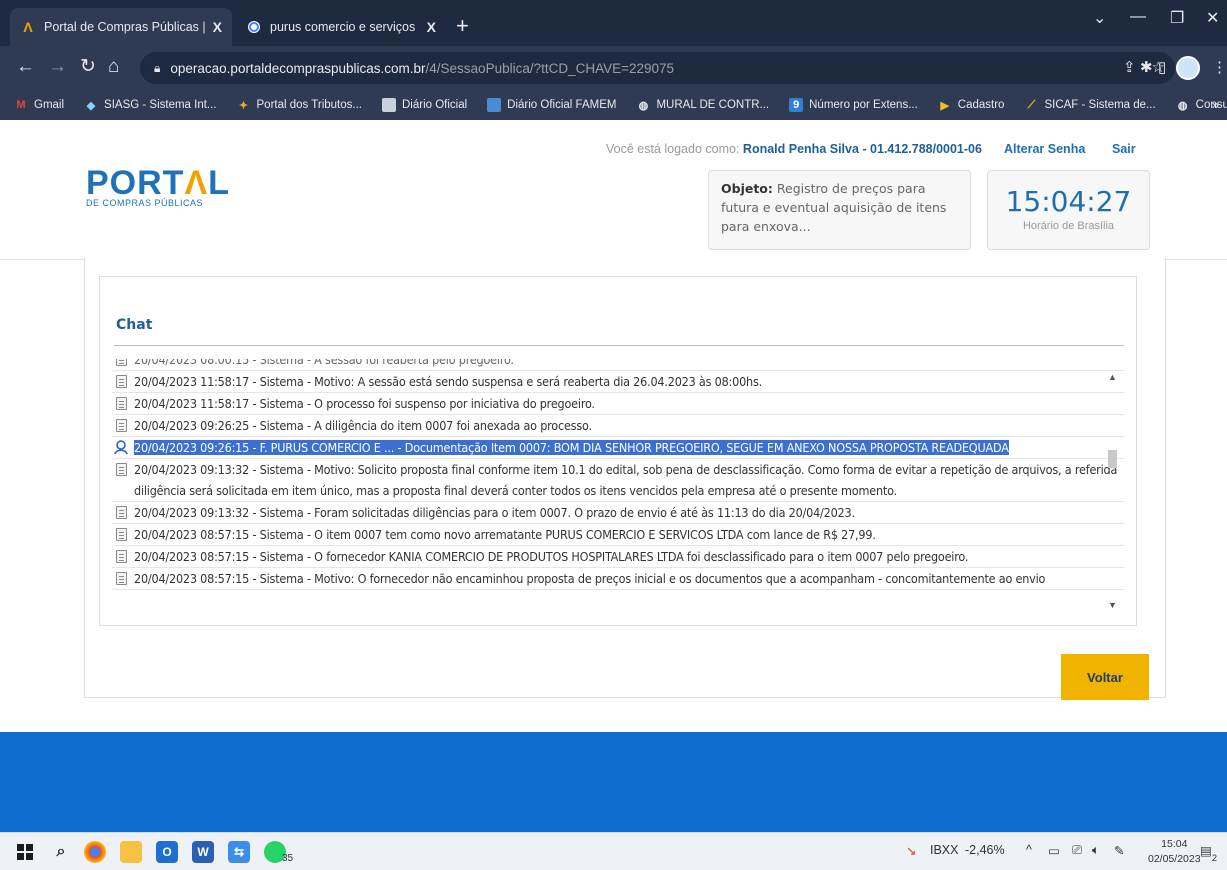  What do you see at coordinates (121, 447) in the screenshot?
I see `user-message-icon` at bounding box center [121, 447].